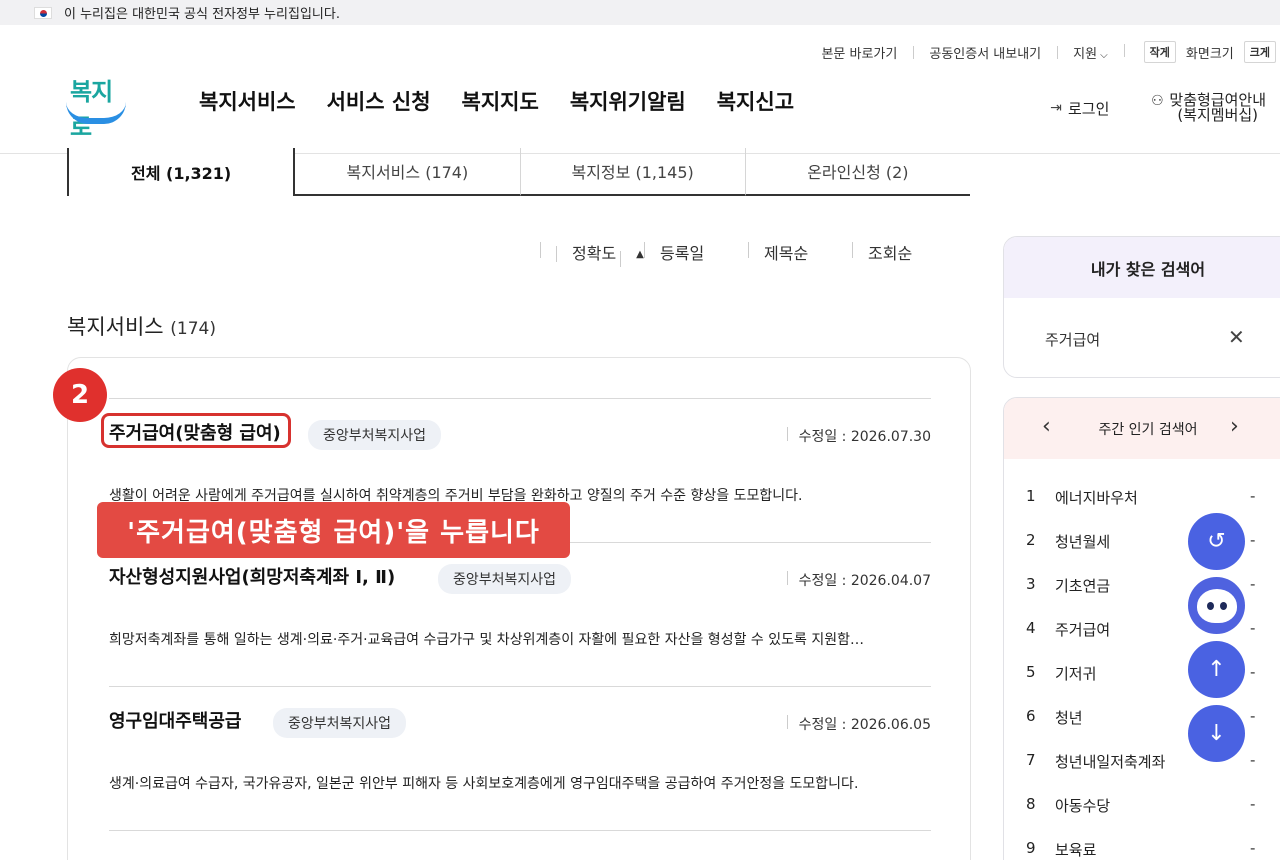 The image size is (1280, 860). What do you see at coordinates (1142, 428) in the screenshot?
I see `popular-search-header: ‹ 주간 인기 검색어 ›` at bounding box center [1142, 428].